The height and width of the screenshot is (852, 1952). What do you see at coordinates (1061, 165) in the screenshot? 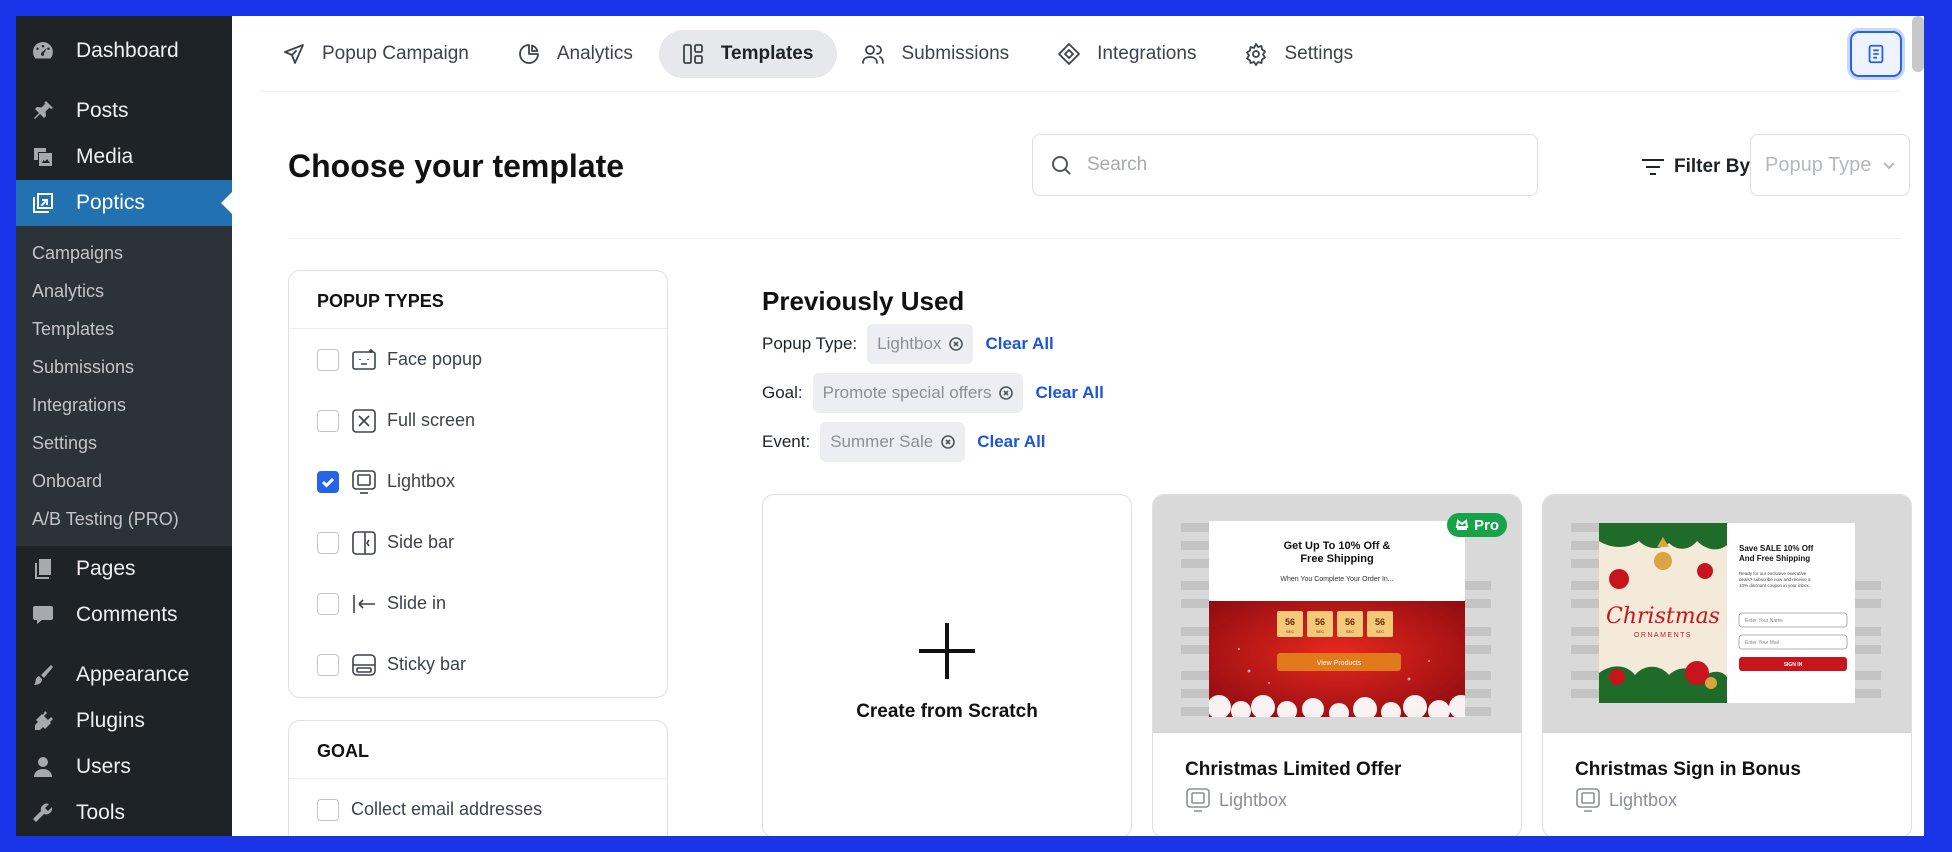
I see `search-icon` at bounding box center [1061, 165].